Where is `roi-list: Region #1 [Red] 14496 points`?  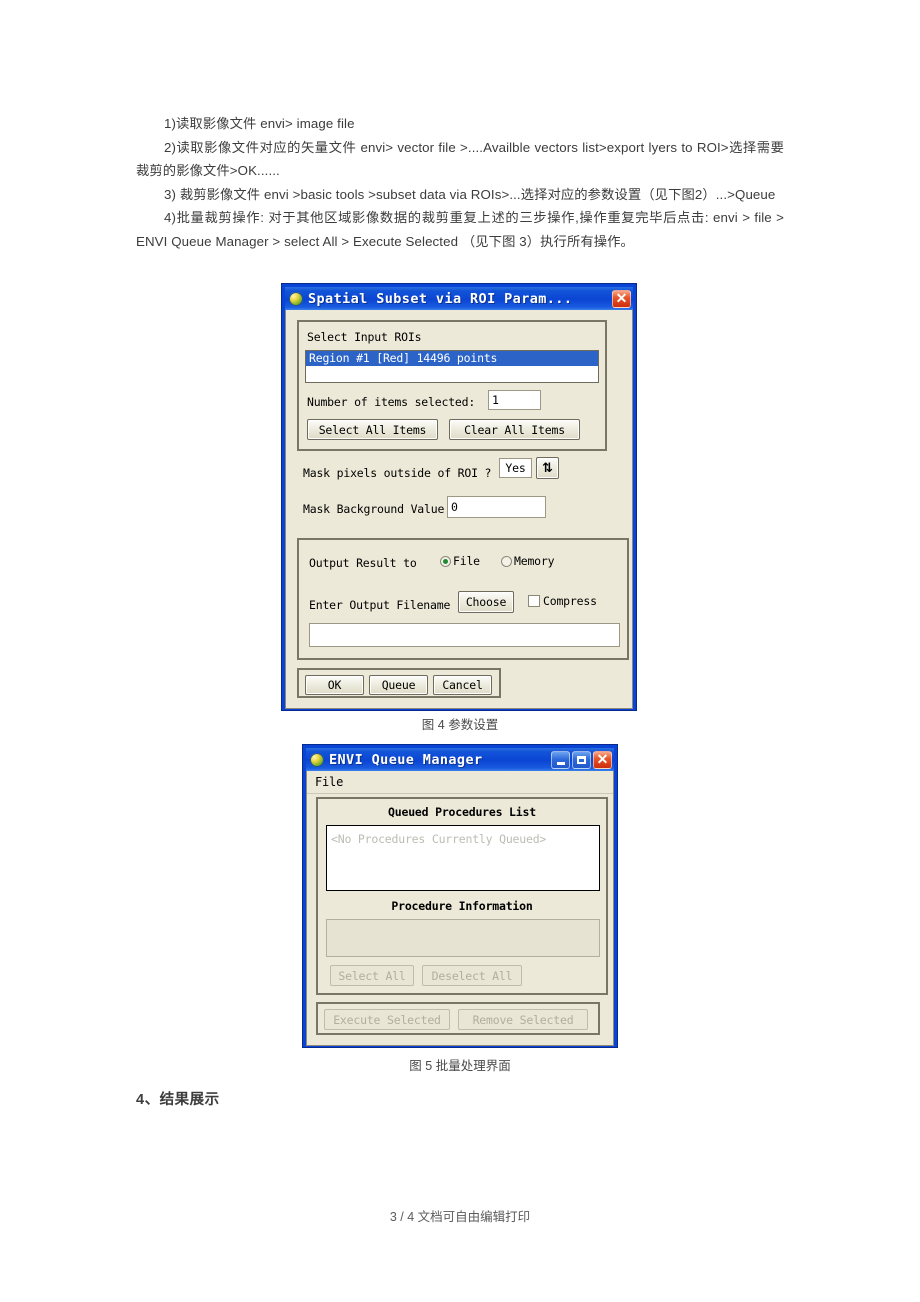 roi-list: Region #1 [Red] 14496 points is located at coordinates (452, 366).